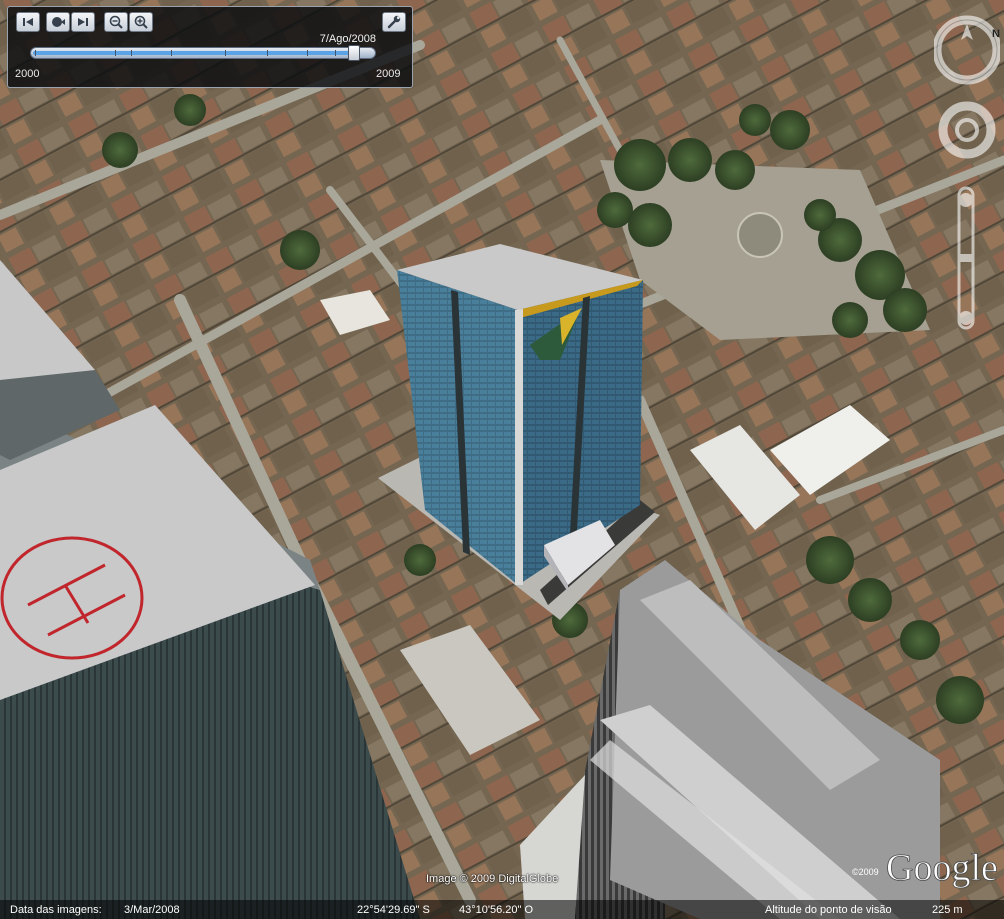 The image size is (1004, 919). What do you see at coordinates (966, 258) in the screenshot?
I see `zoom-slider` at bounding box center [966, 258].